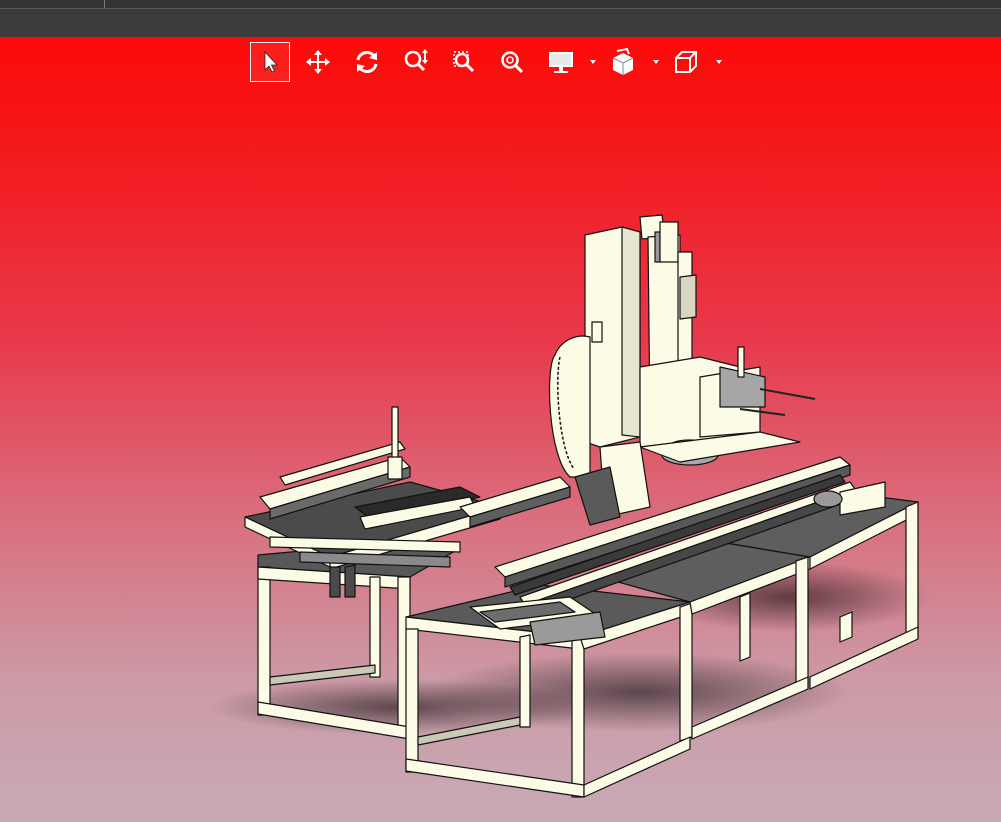  I want to click on zoom-tool-button, so click(416, 62).